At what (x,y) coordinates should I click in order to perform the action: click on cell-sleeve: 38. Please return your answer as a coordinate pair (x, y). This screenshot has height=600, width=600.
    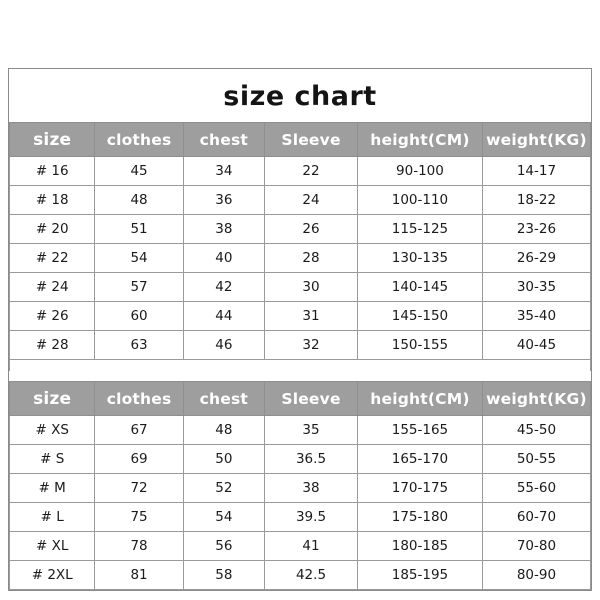
    Looking at the image, I should click on (311, 488).